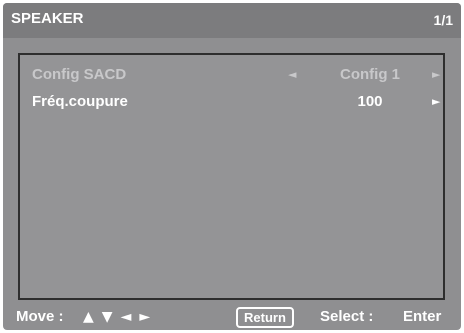 This screenshot has width=464, height=333. What do you see at coordinates (88, 317) in the screenshot?
I see `up-arrow-icon: ▲` at bounding box center [88, 317].